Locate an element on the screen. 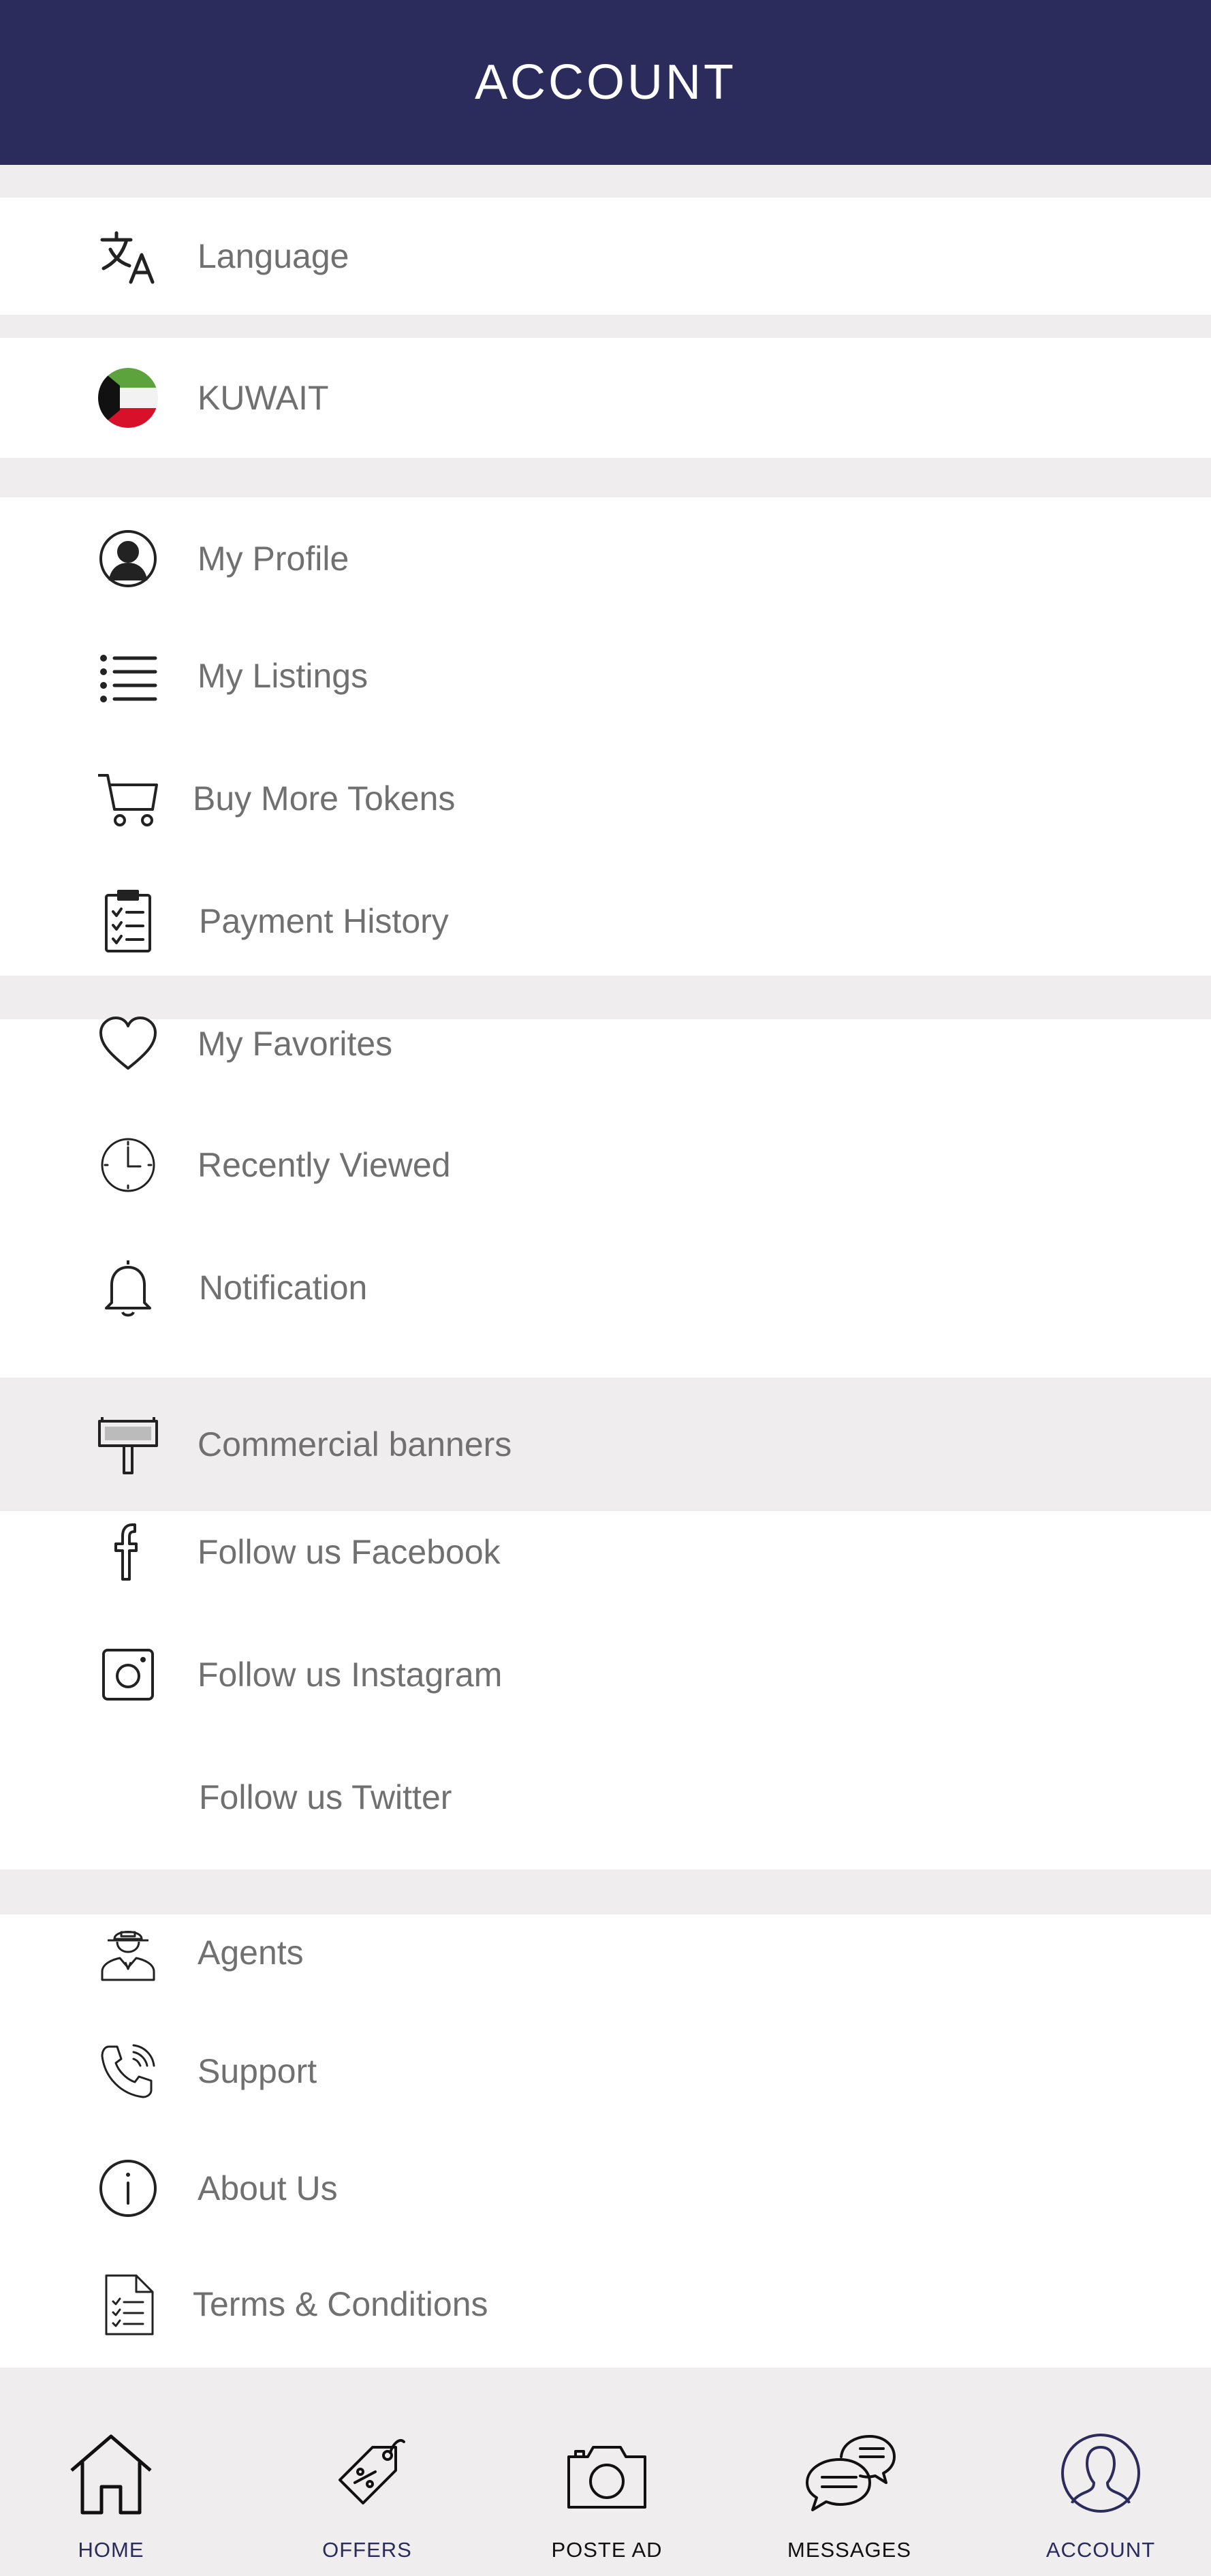 This screenshot has width=1211, height=2576. menu-item-support: Support is located at coordinates (605, 2071).